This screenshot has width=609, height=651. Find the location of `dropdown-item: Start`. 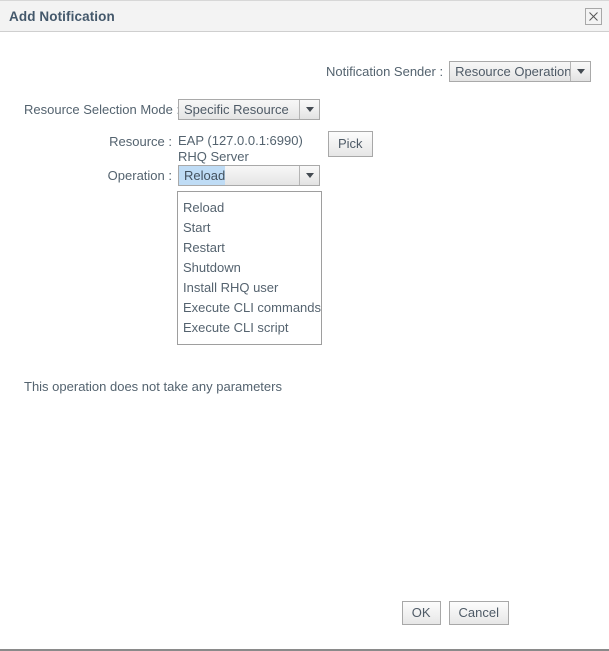

dropdown-item: Start is located at coordinates (249, 228).